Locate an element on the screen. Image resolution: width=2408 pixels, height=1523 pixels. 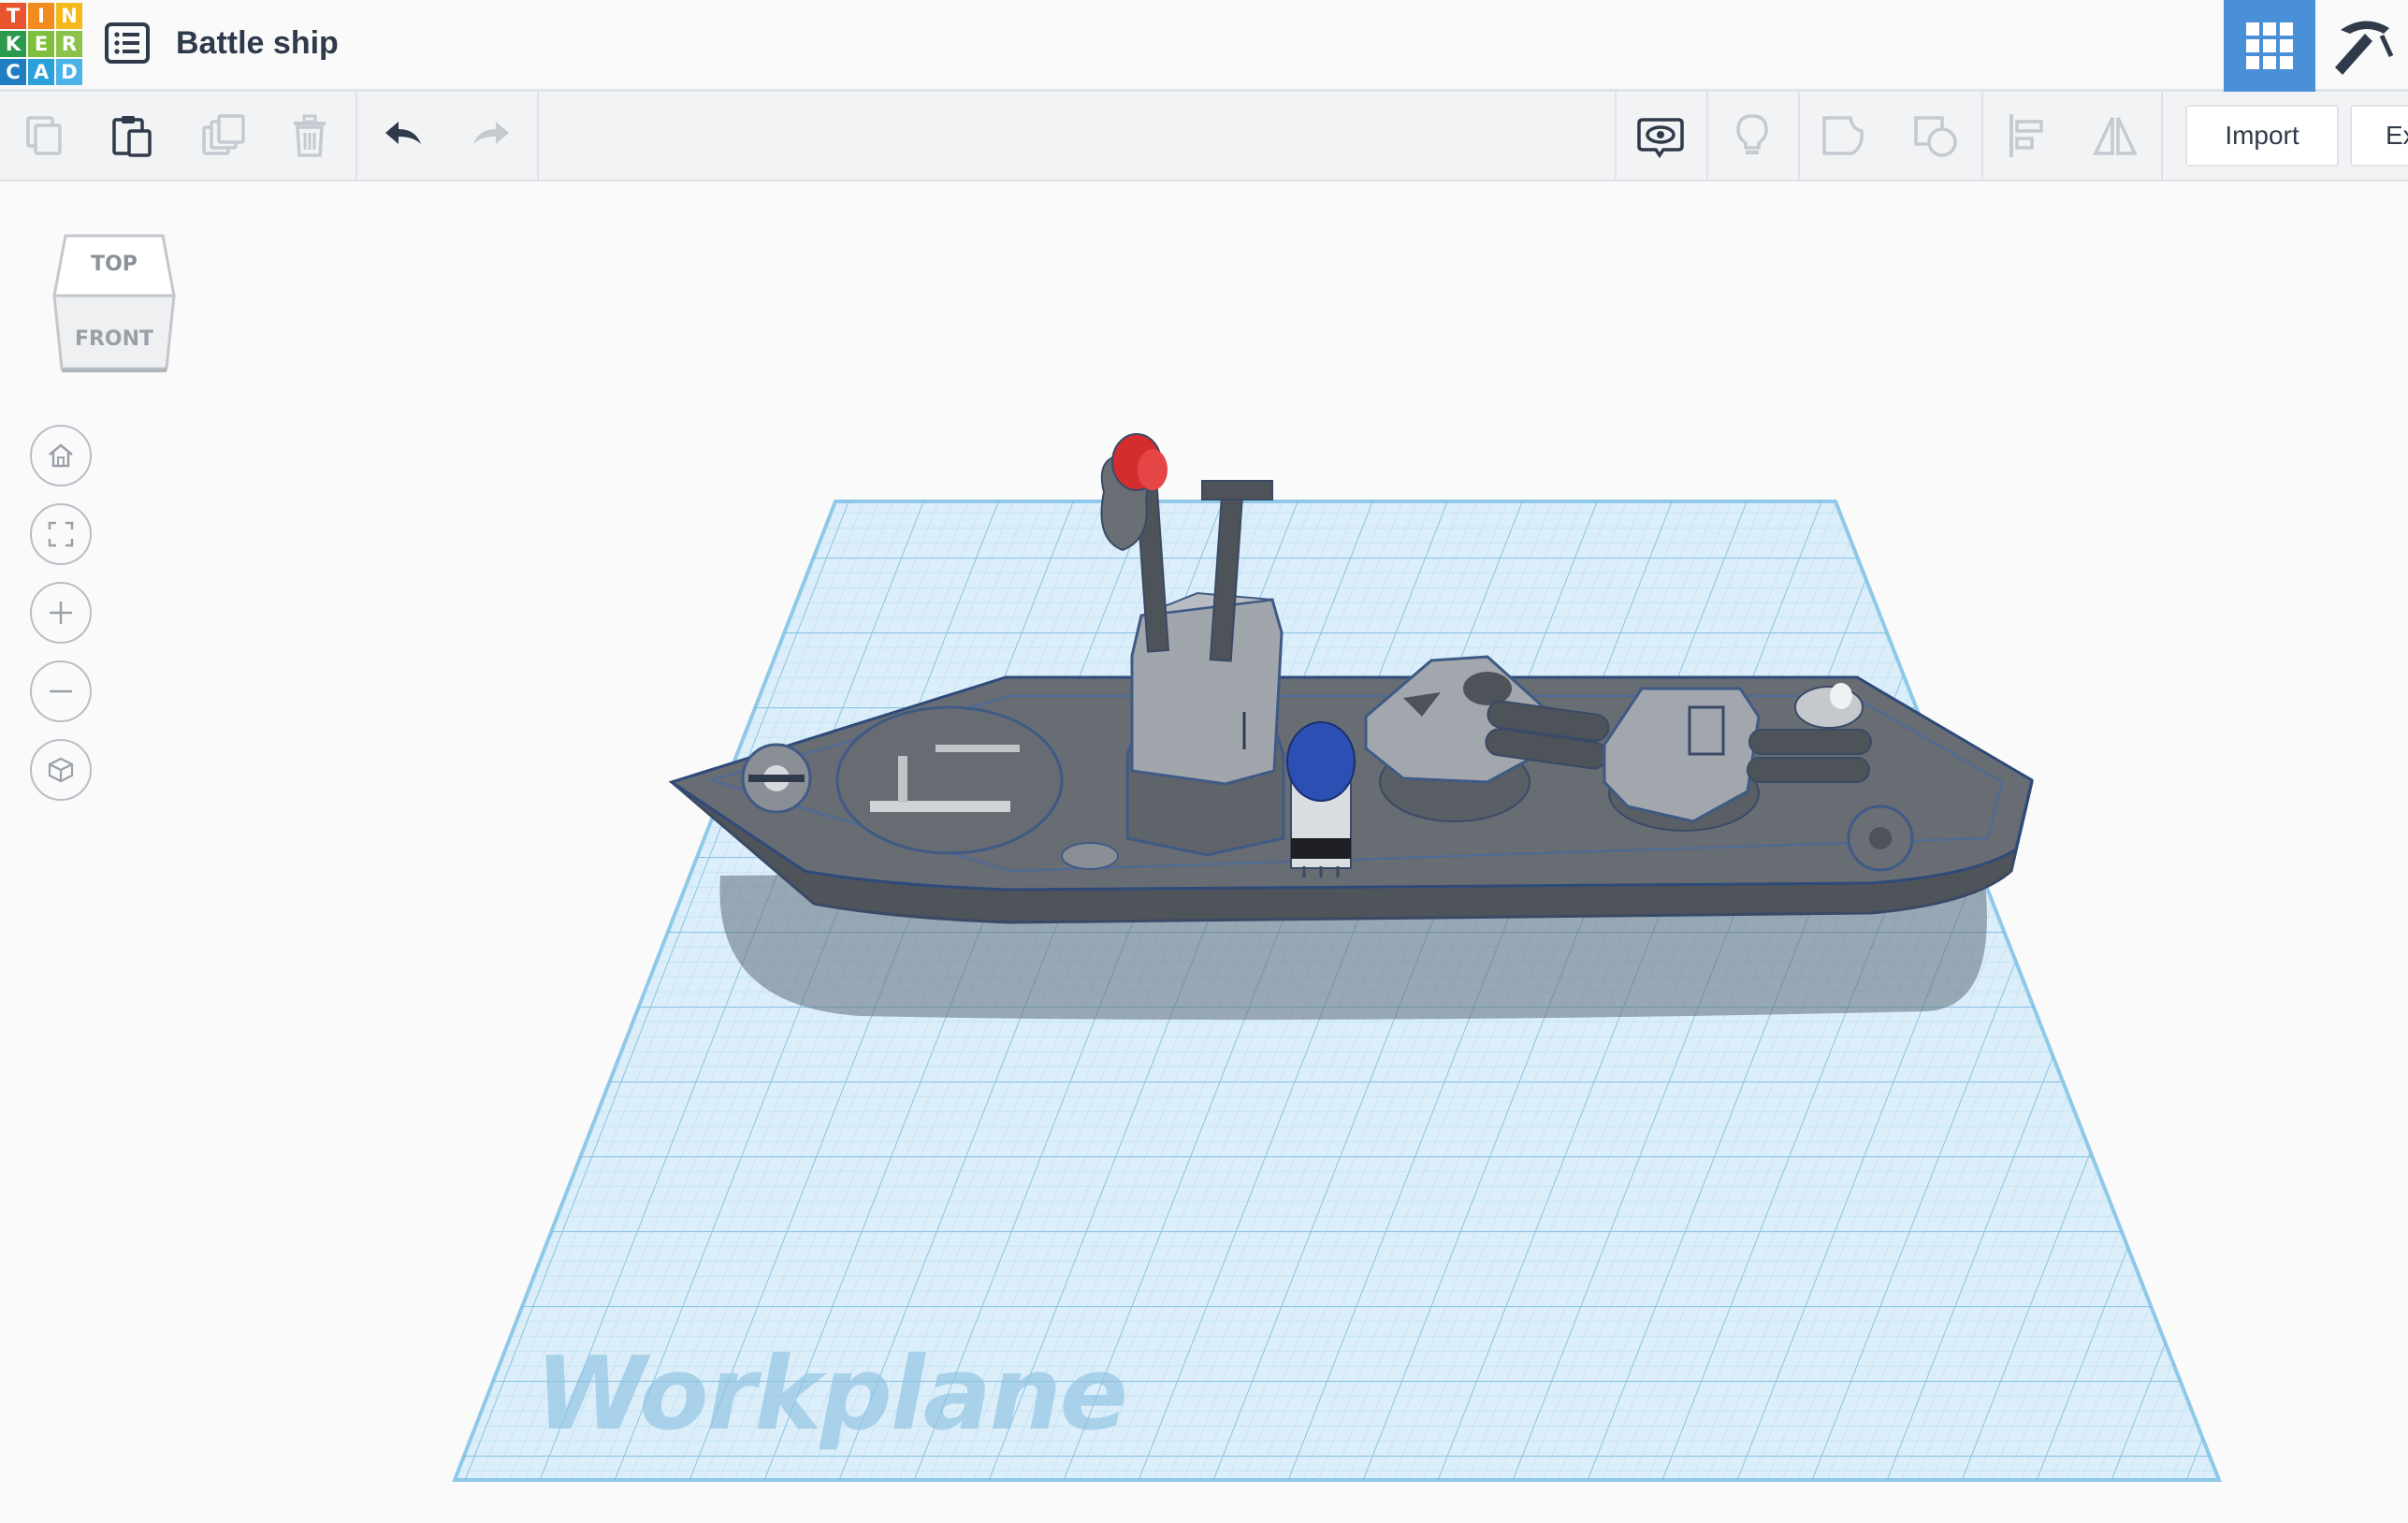
copy-icon is located at coordinates (44, 135).